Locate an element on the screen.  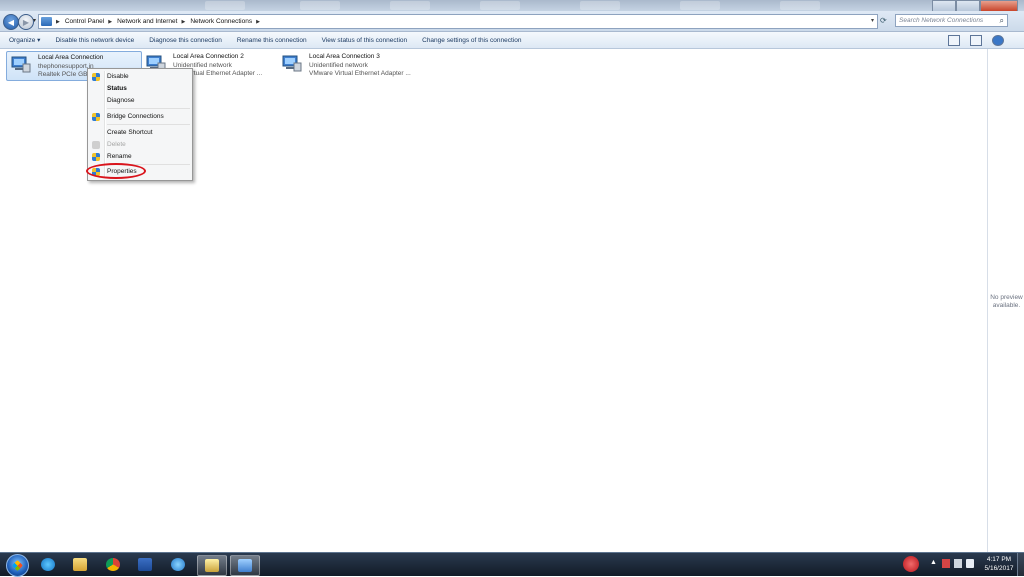
start-button is located at coordinates (17, 565).